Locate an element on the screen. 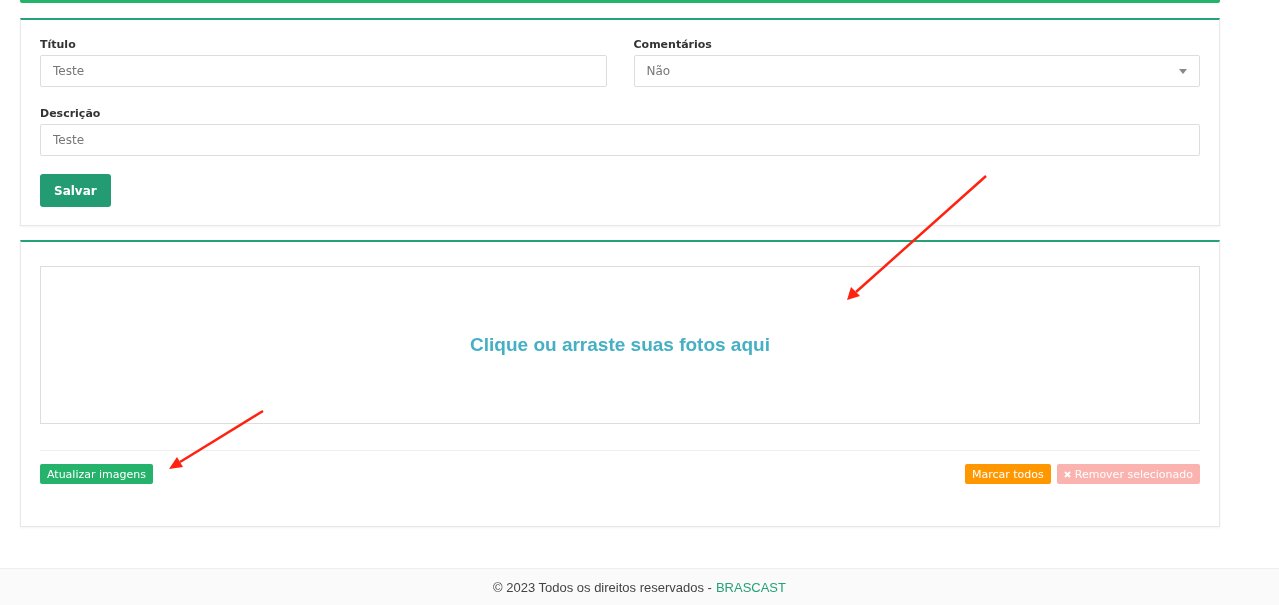 This screenshot has width=1279, height=605. select-field: Não is located at coordinates (916, 71).